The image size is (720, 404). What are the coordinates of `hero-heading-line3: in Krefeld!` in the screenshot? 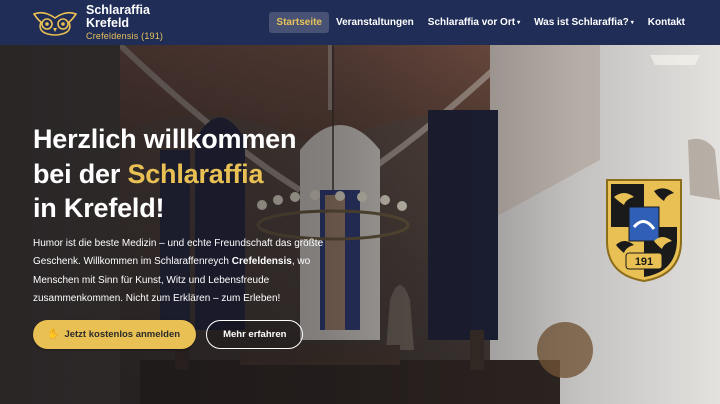 It's located at (99, 208).